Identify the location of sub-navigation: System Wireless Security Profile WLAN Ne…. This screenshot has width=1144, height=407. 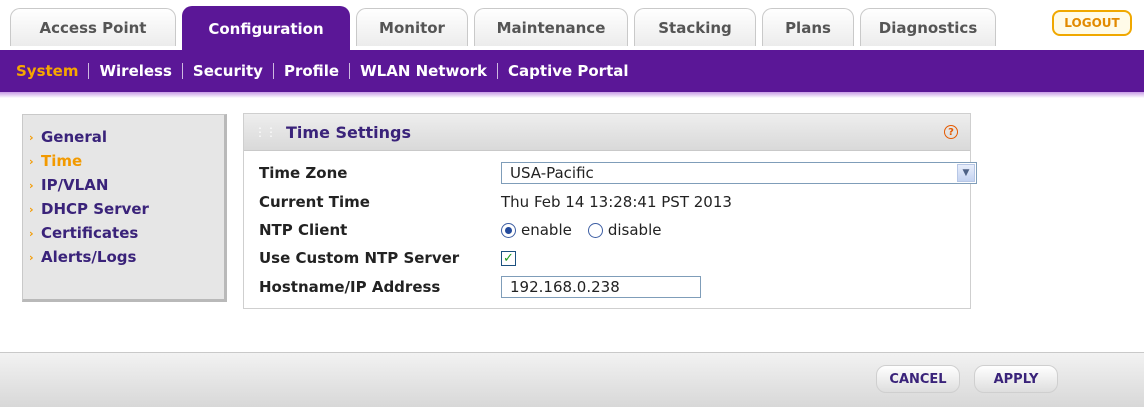
(572, 71).